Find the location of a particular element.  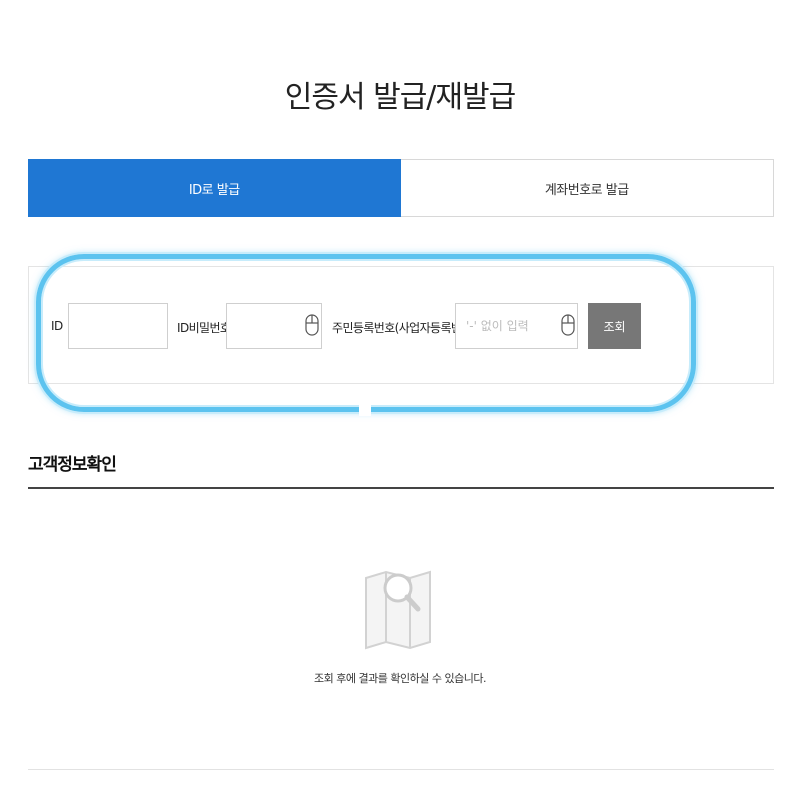

tab-id-issue: ID로 발급 is located at coordinates (214, 188).